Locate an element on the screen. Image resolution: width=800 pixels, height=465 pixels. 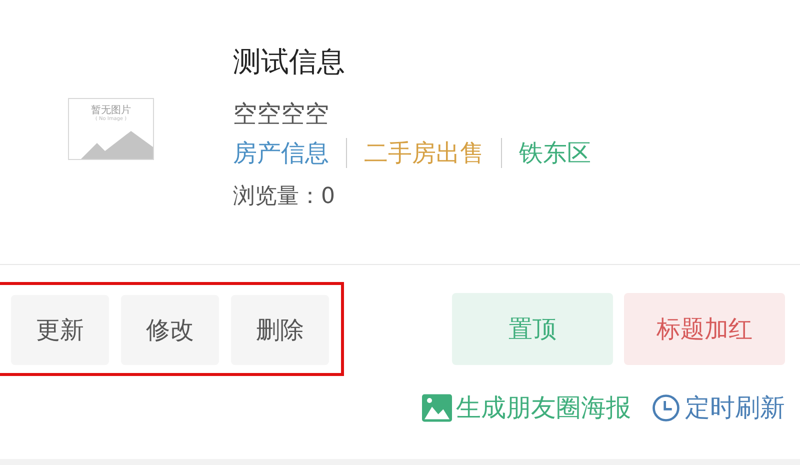
clock-icon is located at coordinates (666, 408).